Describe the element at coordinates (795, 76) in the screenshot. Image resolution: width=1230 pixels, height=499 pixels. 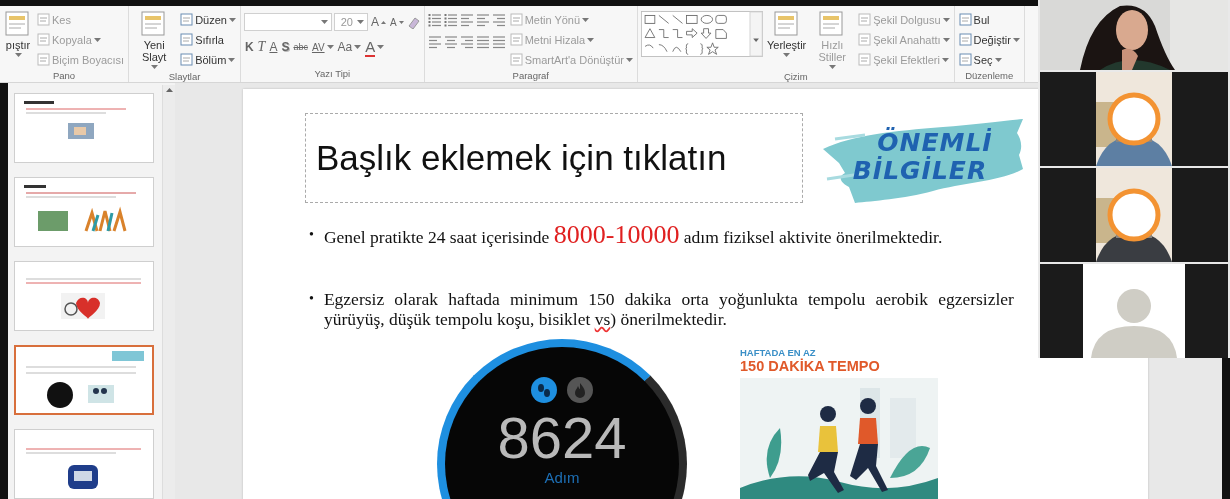
I see `group-label: Çizim` at that location.